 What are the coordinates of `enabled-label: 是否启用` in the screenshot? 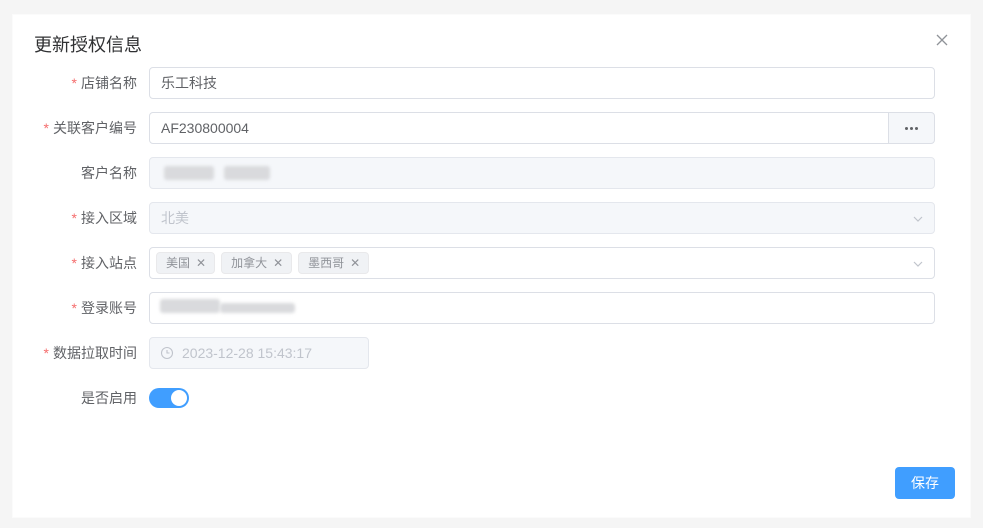 It's located at (109, 398).